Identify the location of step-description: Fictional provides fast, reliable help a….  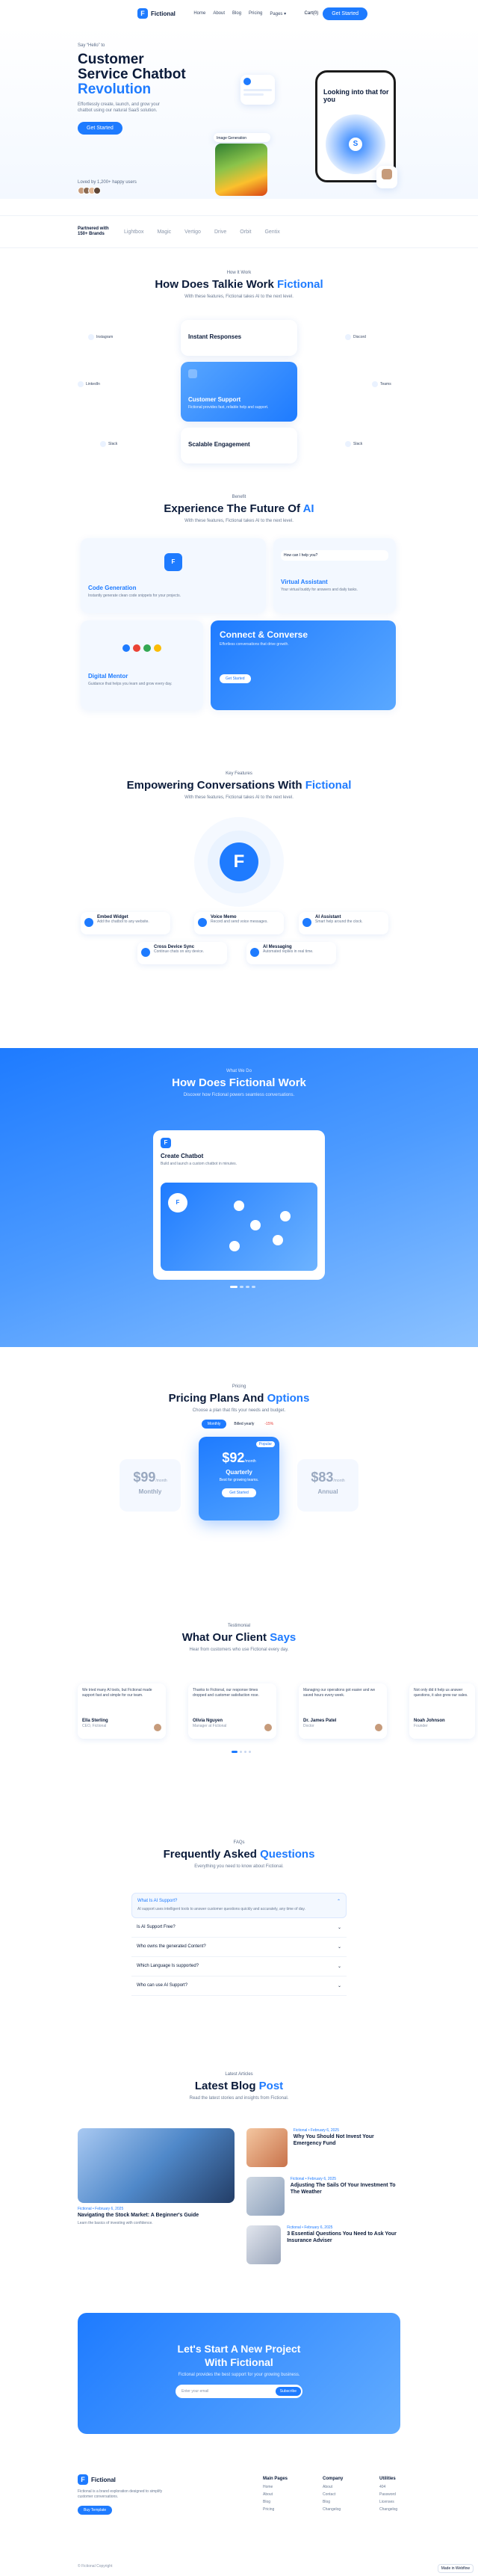
(228, 407).